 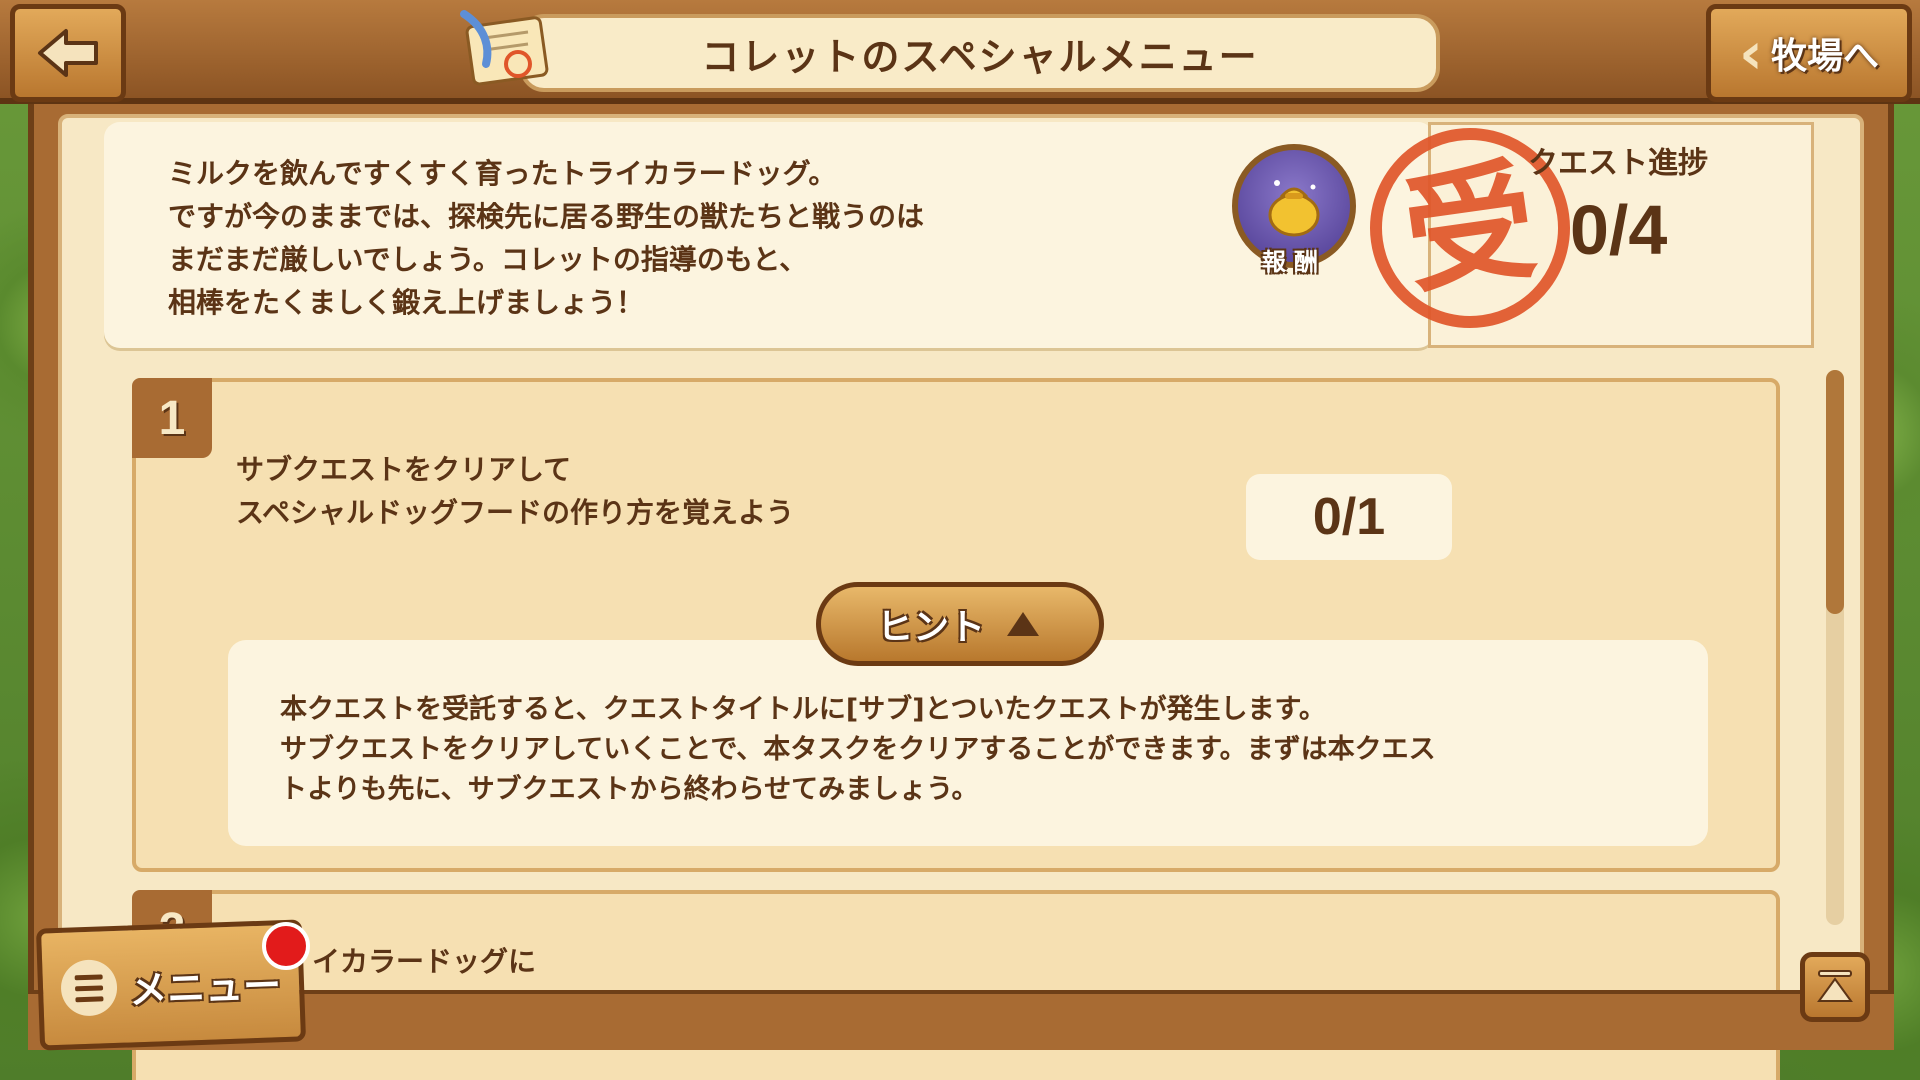 I want to click on task-count: 0/1, so click(x=1349, y=517).